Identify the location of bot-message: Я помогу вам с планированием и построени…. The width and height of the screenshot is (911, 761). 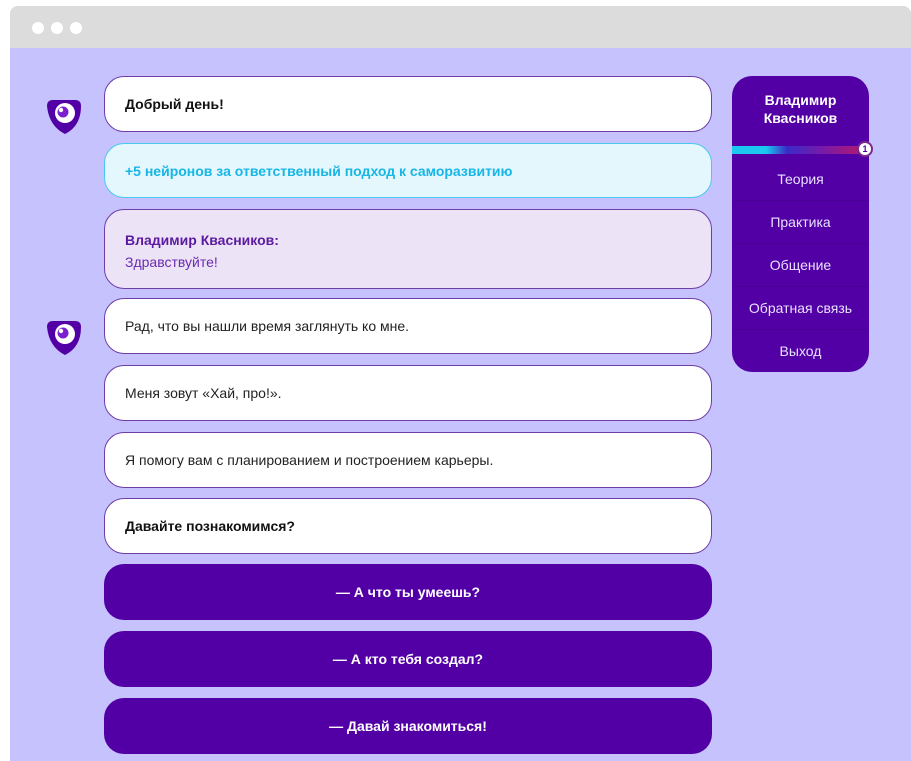
(408, 460).